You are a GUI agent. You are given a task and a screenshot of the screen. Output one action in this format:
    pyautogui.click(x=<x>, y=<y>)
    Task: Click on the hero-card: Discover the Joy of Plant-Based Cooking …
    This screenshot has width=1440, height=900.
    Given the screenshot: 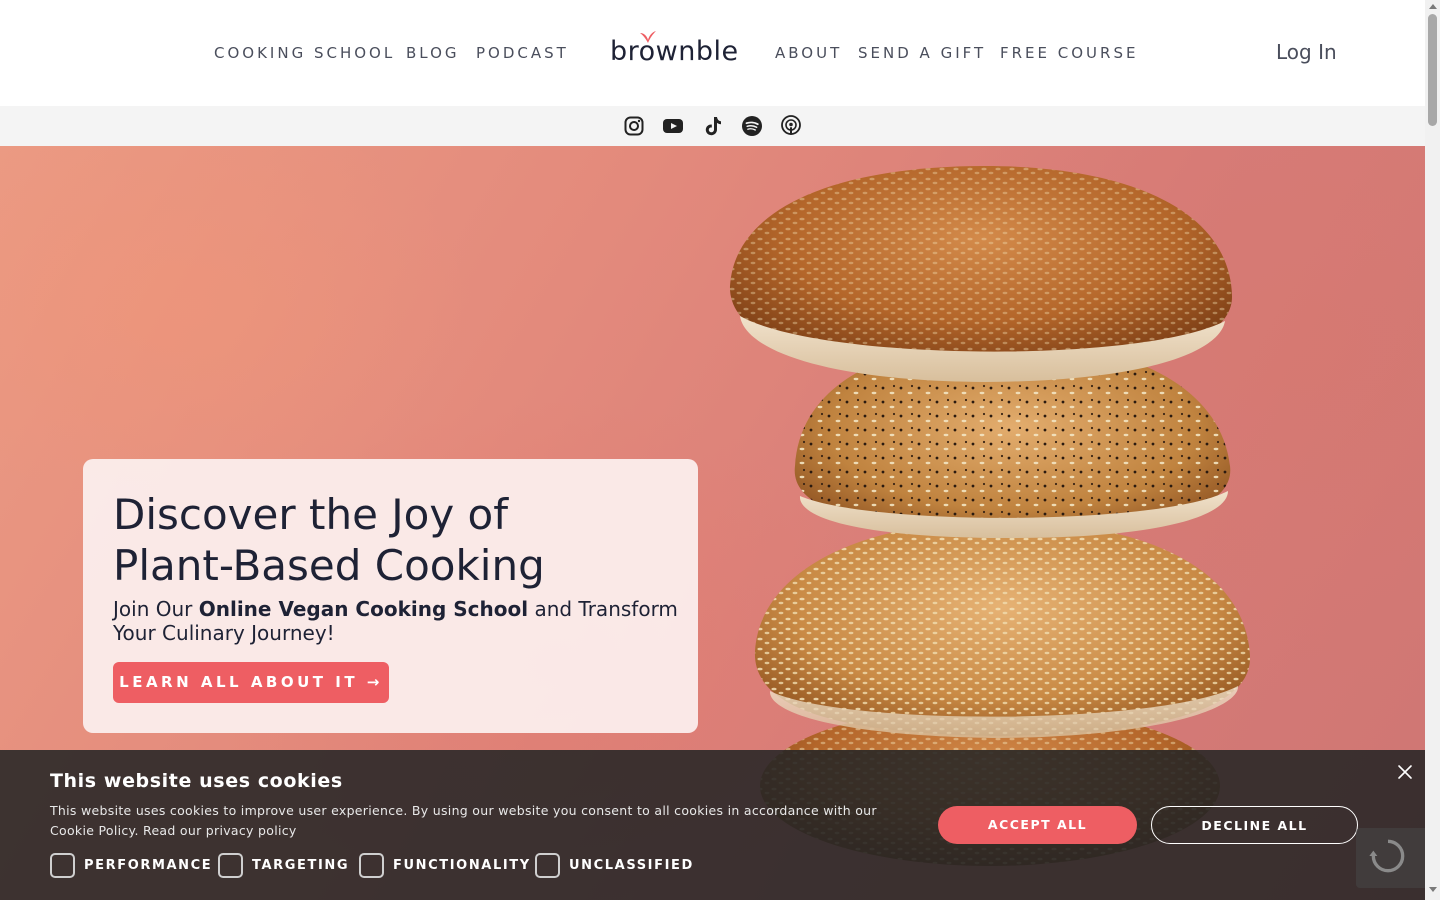 What is the action you would take?
    pyautogui.click(x=390, y=596)
    